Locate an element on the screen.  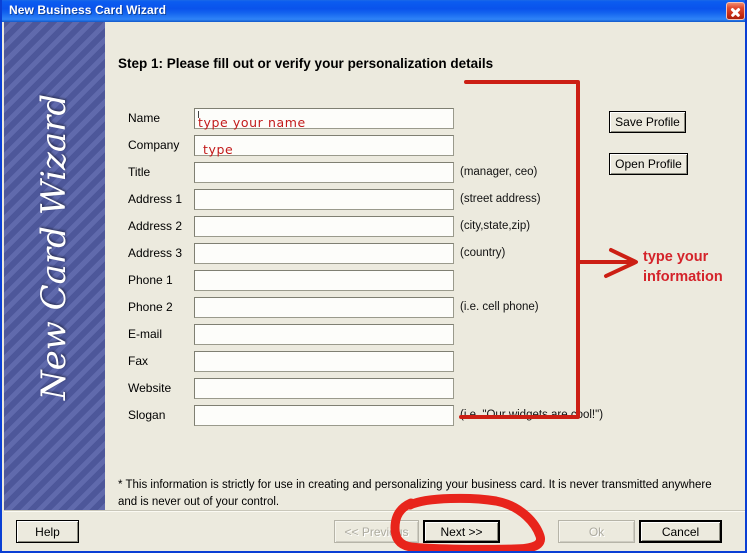
field-label: Company is located at coordinates (154, 145).